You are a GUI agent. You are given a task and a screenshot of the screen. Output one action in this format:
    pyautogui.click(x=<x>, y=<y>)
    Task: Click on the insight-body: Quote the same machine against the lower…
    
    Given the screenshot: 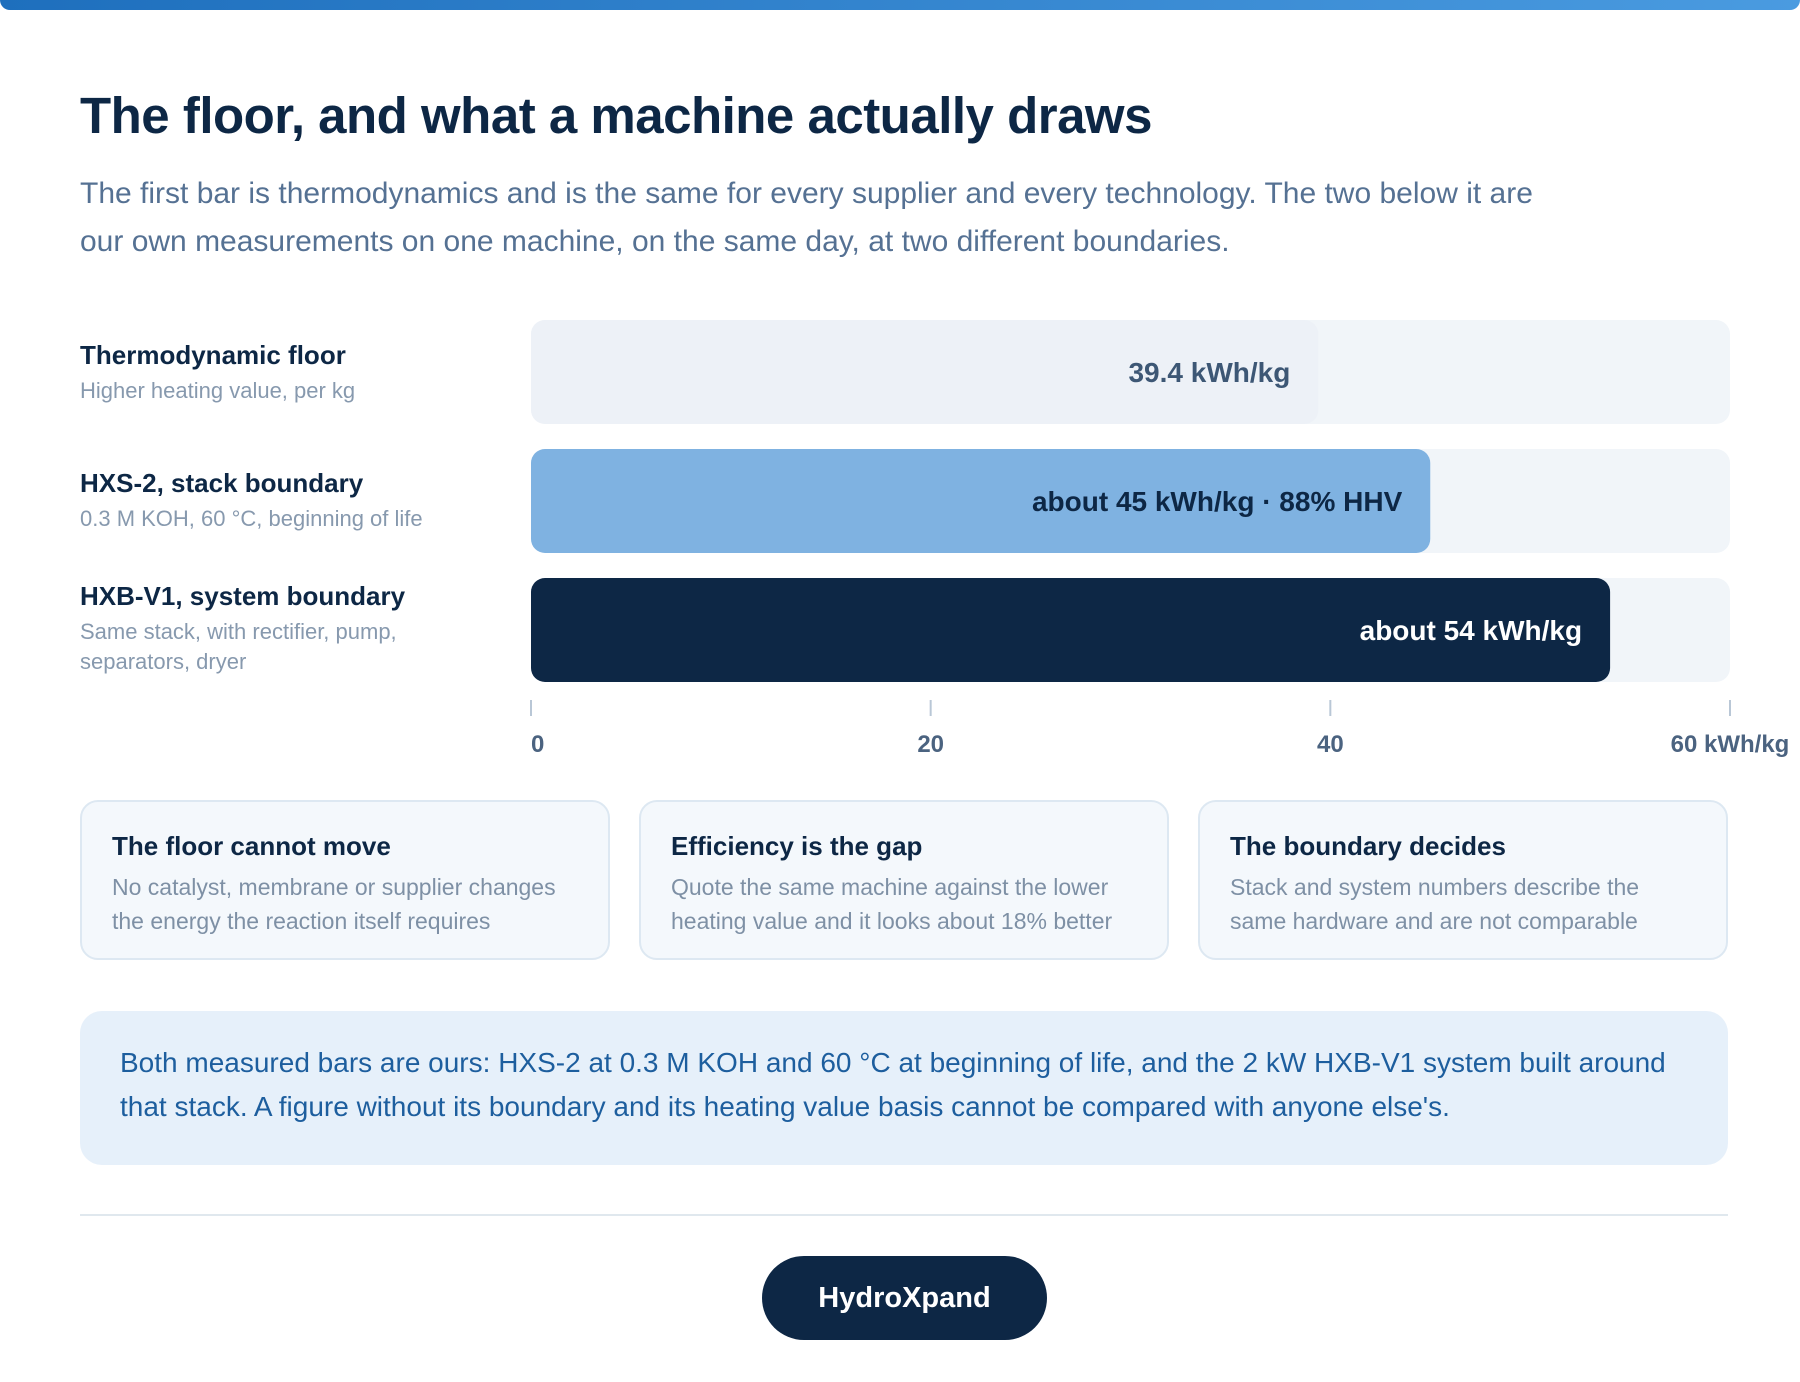 What is the action you would take?
    pyautogui.click(x=892, y=904)
    